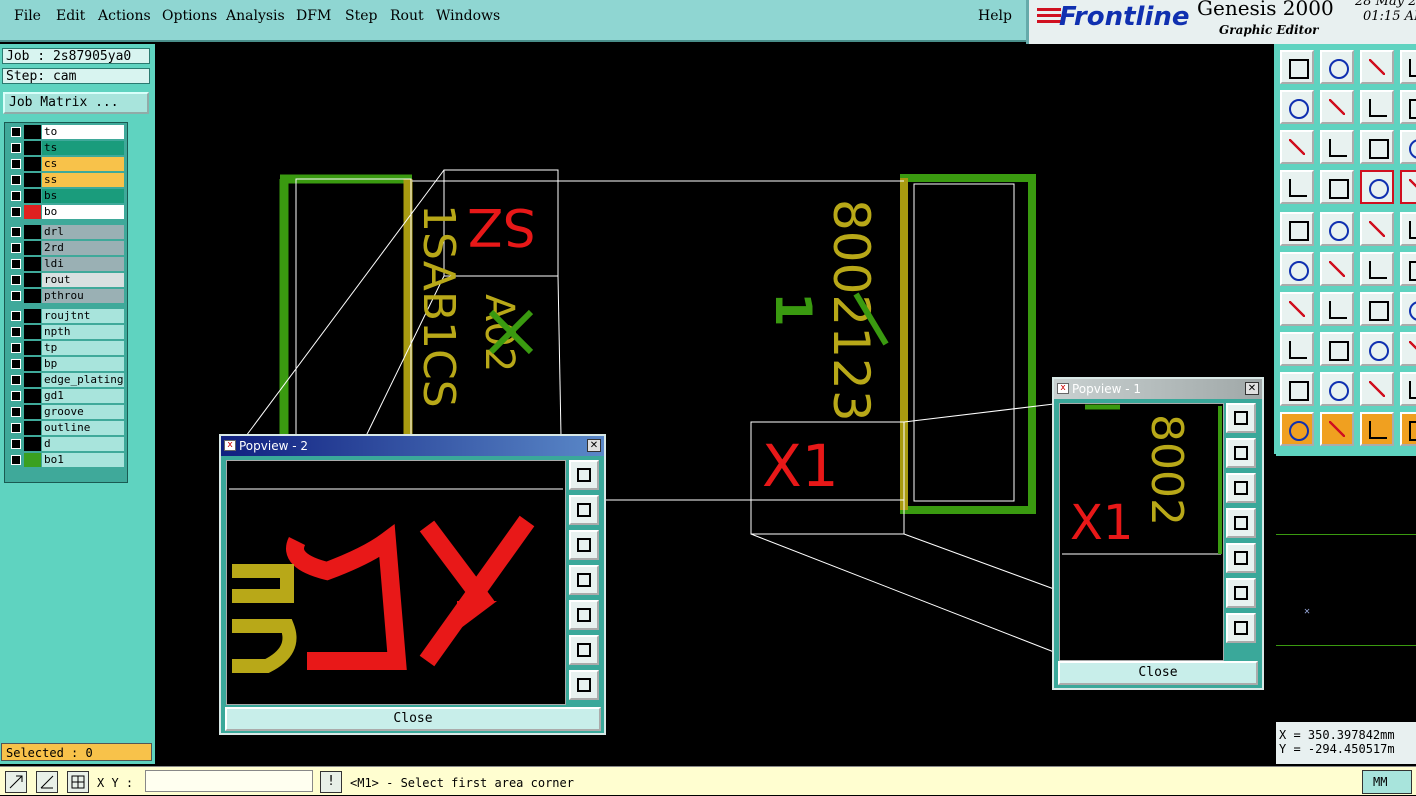 The width and height of the screenshot is (1416, 796). Describe the element at coordinates (83, 164) in the screenshot. I see `layer-name: cs` at that location.